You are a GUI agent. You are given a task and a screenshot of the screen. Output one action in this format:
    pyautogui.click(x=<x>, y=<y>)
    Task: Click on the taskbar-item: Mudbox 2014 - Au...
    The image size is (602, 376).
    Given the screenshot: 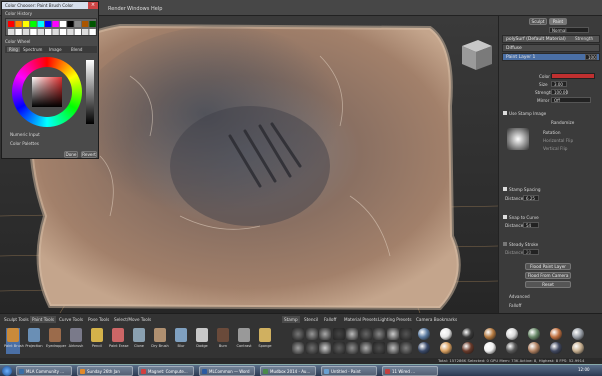 What is the action you would take?
    pyautogui.click(x=288, y=371)
    